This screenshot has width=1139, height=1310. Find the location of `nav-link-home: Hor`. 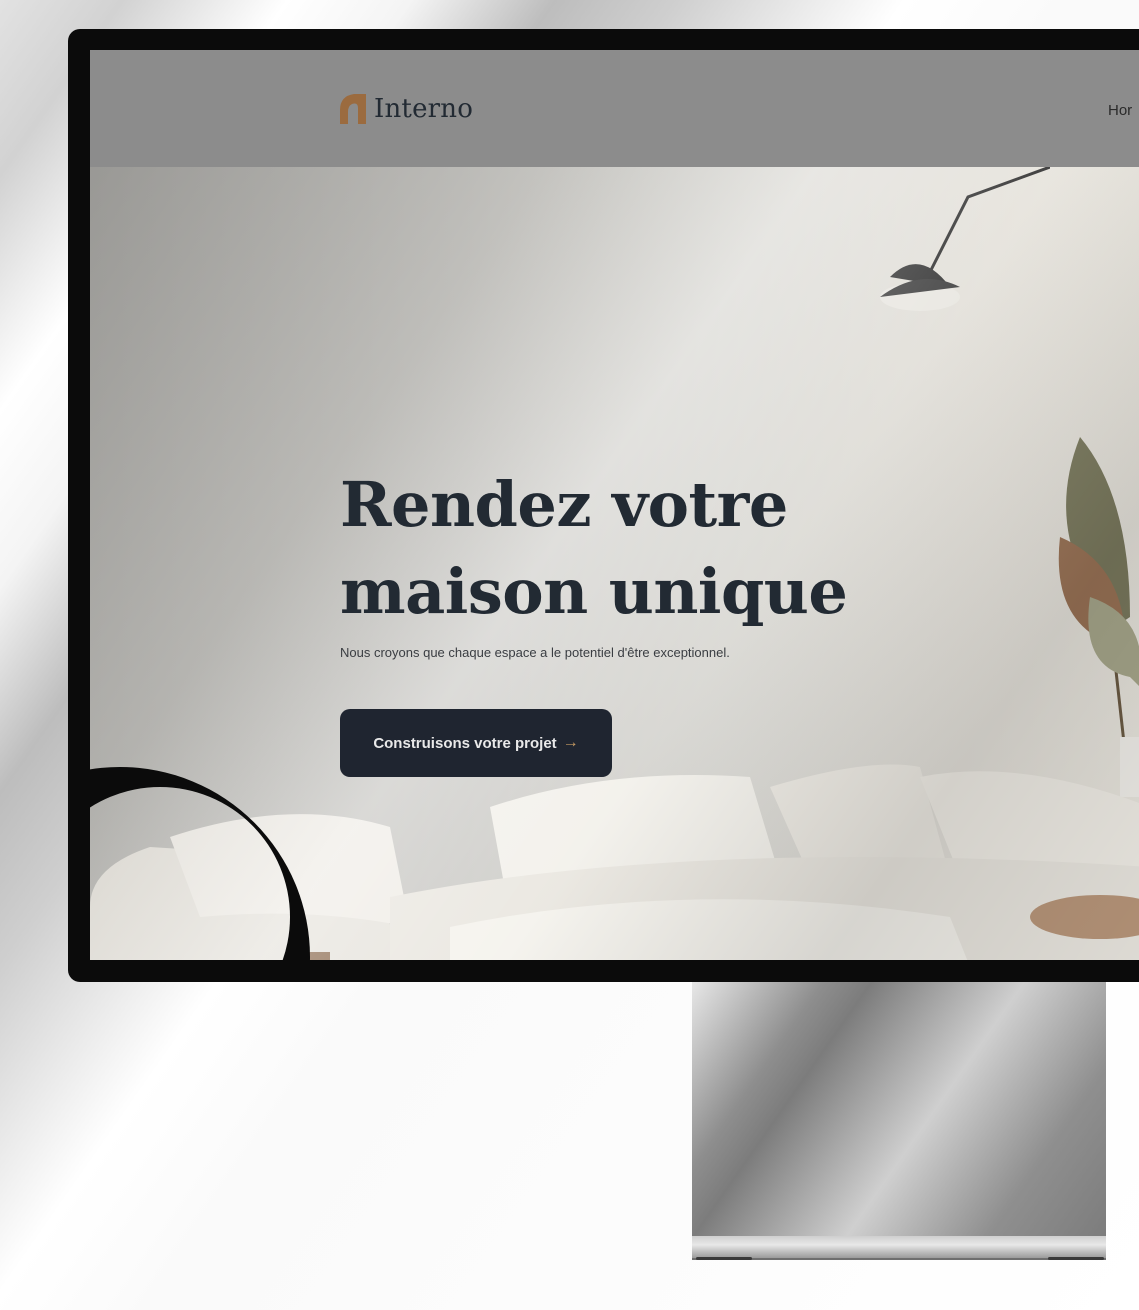

nav-link-home: Hor is located at coordinates (1120, 110).